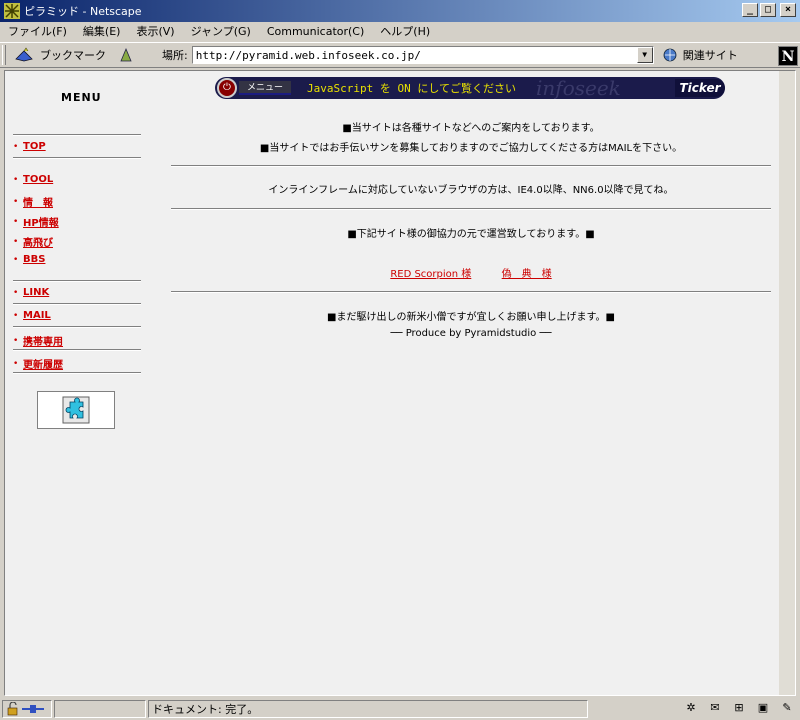  What do you see at coordinates (471, 317) in the screenshot?
I see `closing-message: ■まだ駆け出しの新米小僧ですが宜しくお願い申し上げます。■` at bounding box center [471, 317].